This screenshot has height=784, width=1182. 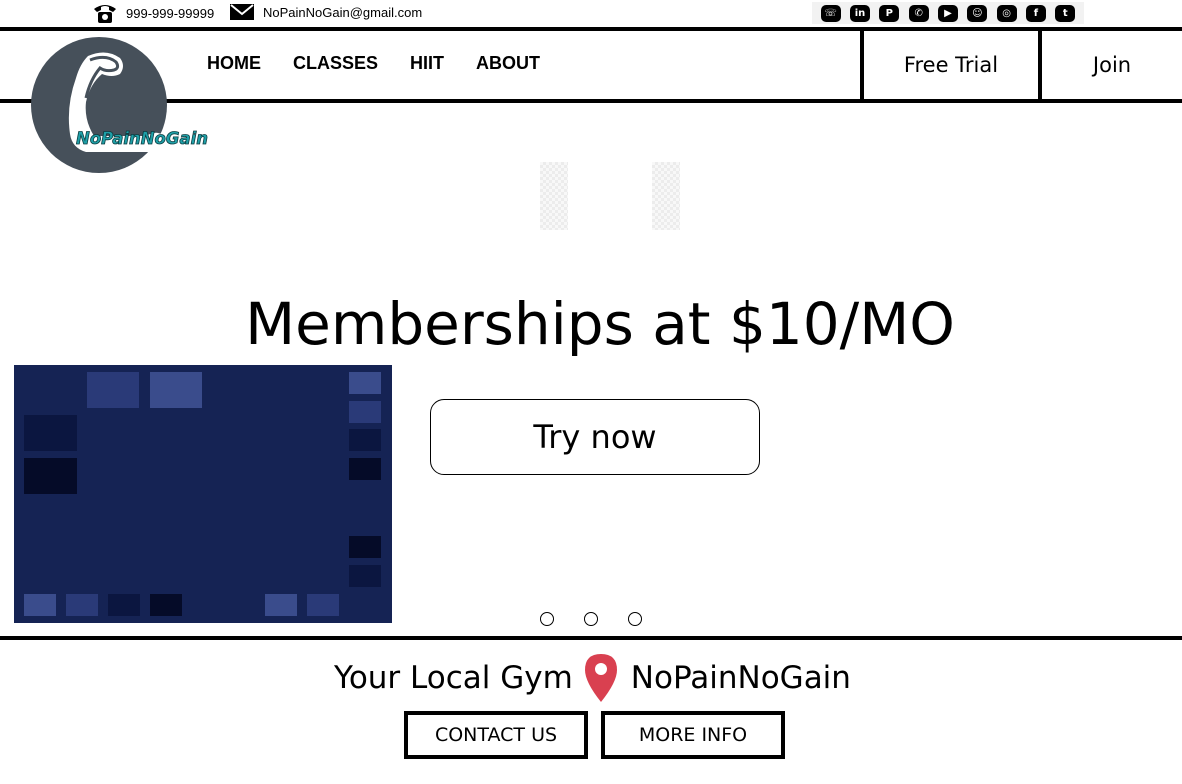 I want to click on nav-hiit: HIIT, so click(x=427, y=63).